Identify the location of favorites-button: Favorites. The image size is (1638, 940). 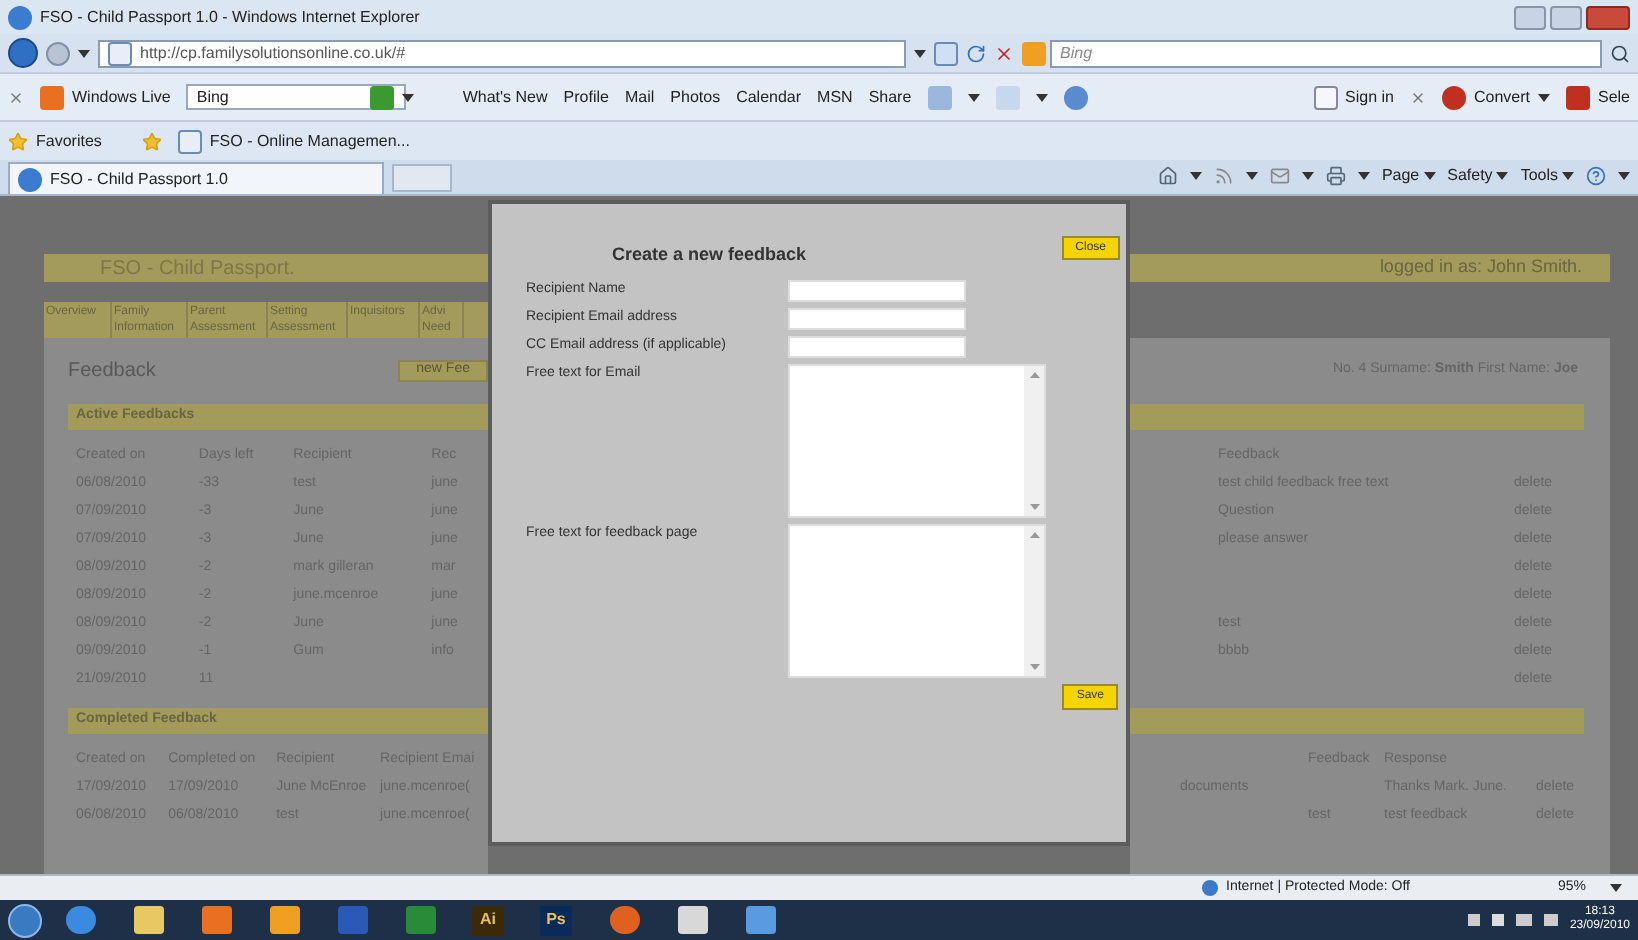
(69, 141).